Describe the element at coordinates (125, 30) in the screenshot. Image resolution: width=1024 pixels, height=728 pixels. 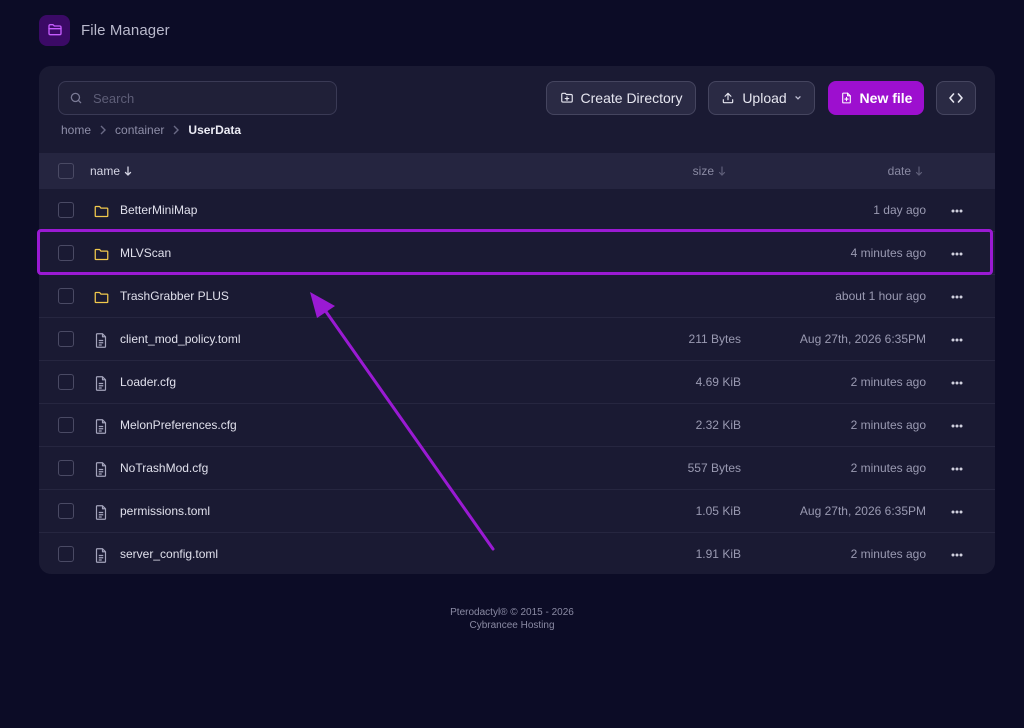
I see `page-title: File Manager` at that location.